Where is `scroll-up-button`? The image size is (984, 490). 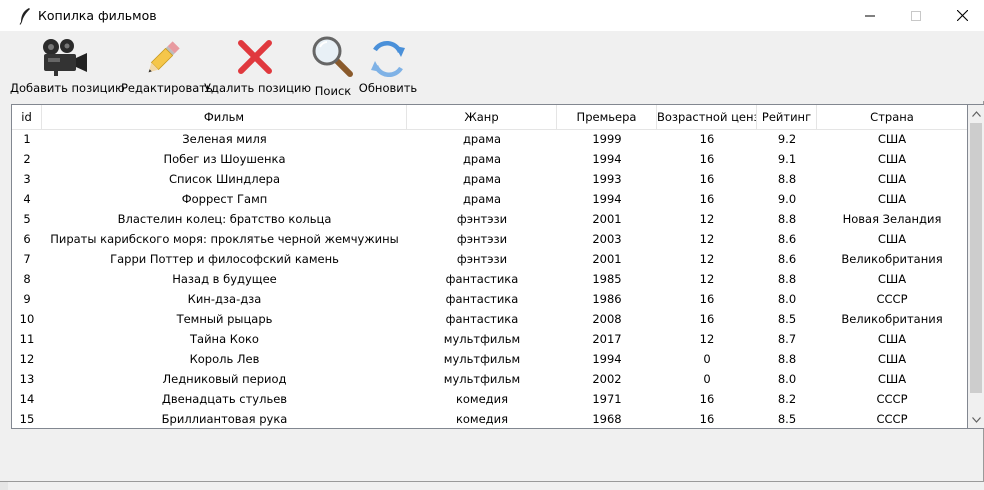
scroll-up-button is located at coordinates (976, 113).